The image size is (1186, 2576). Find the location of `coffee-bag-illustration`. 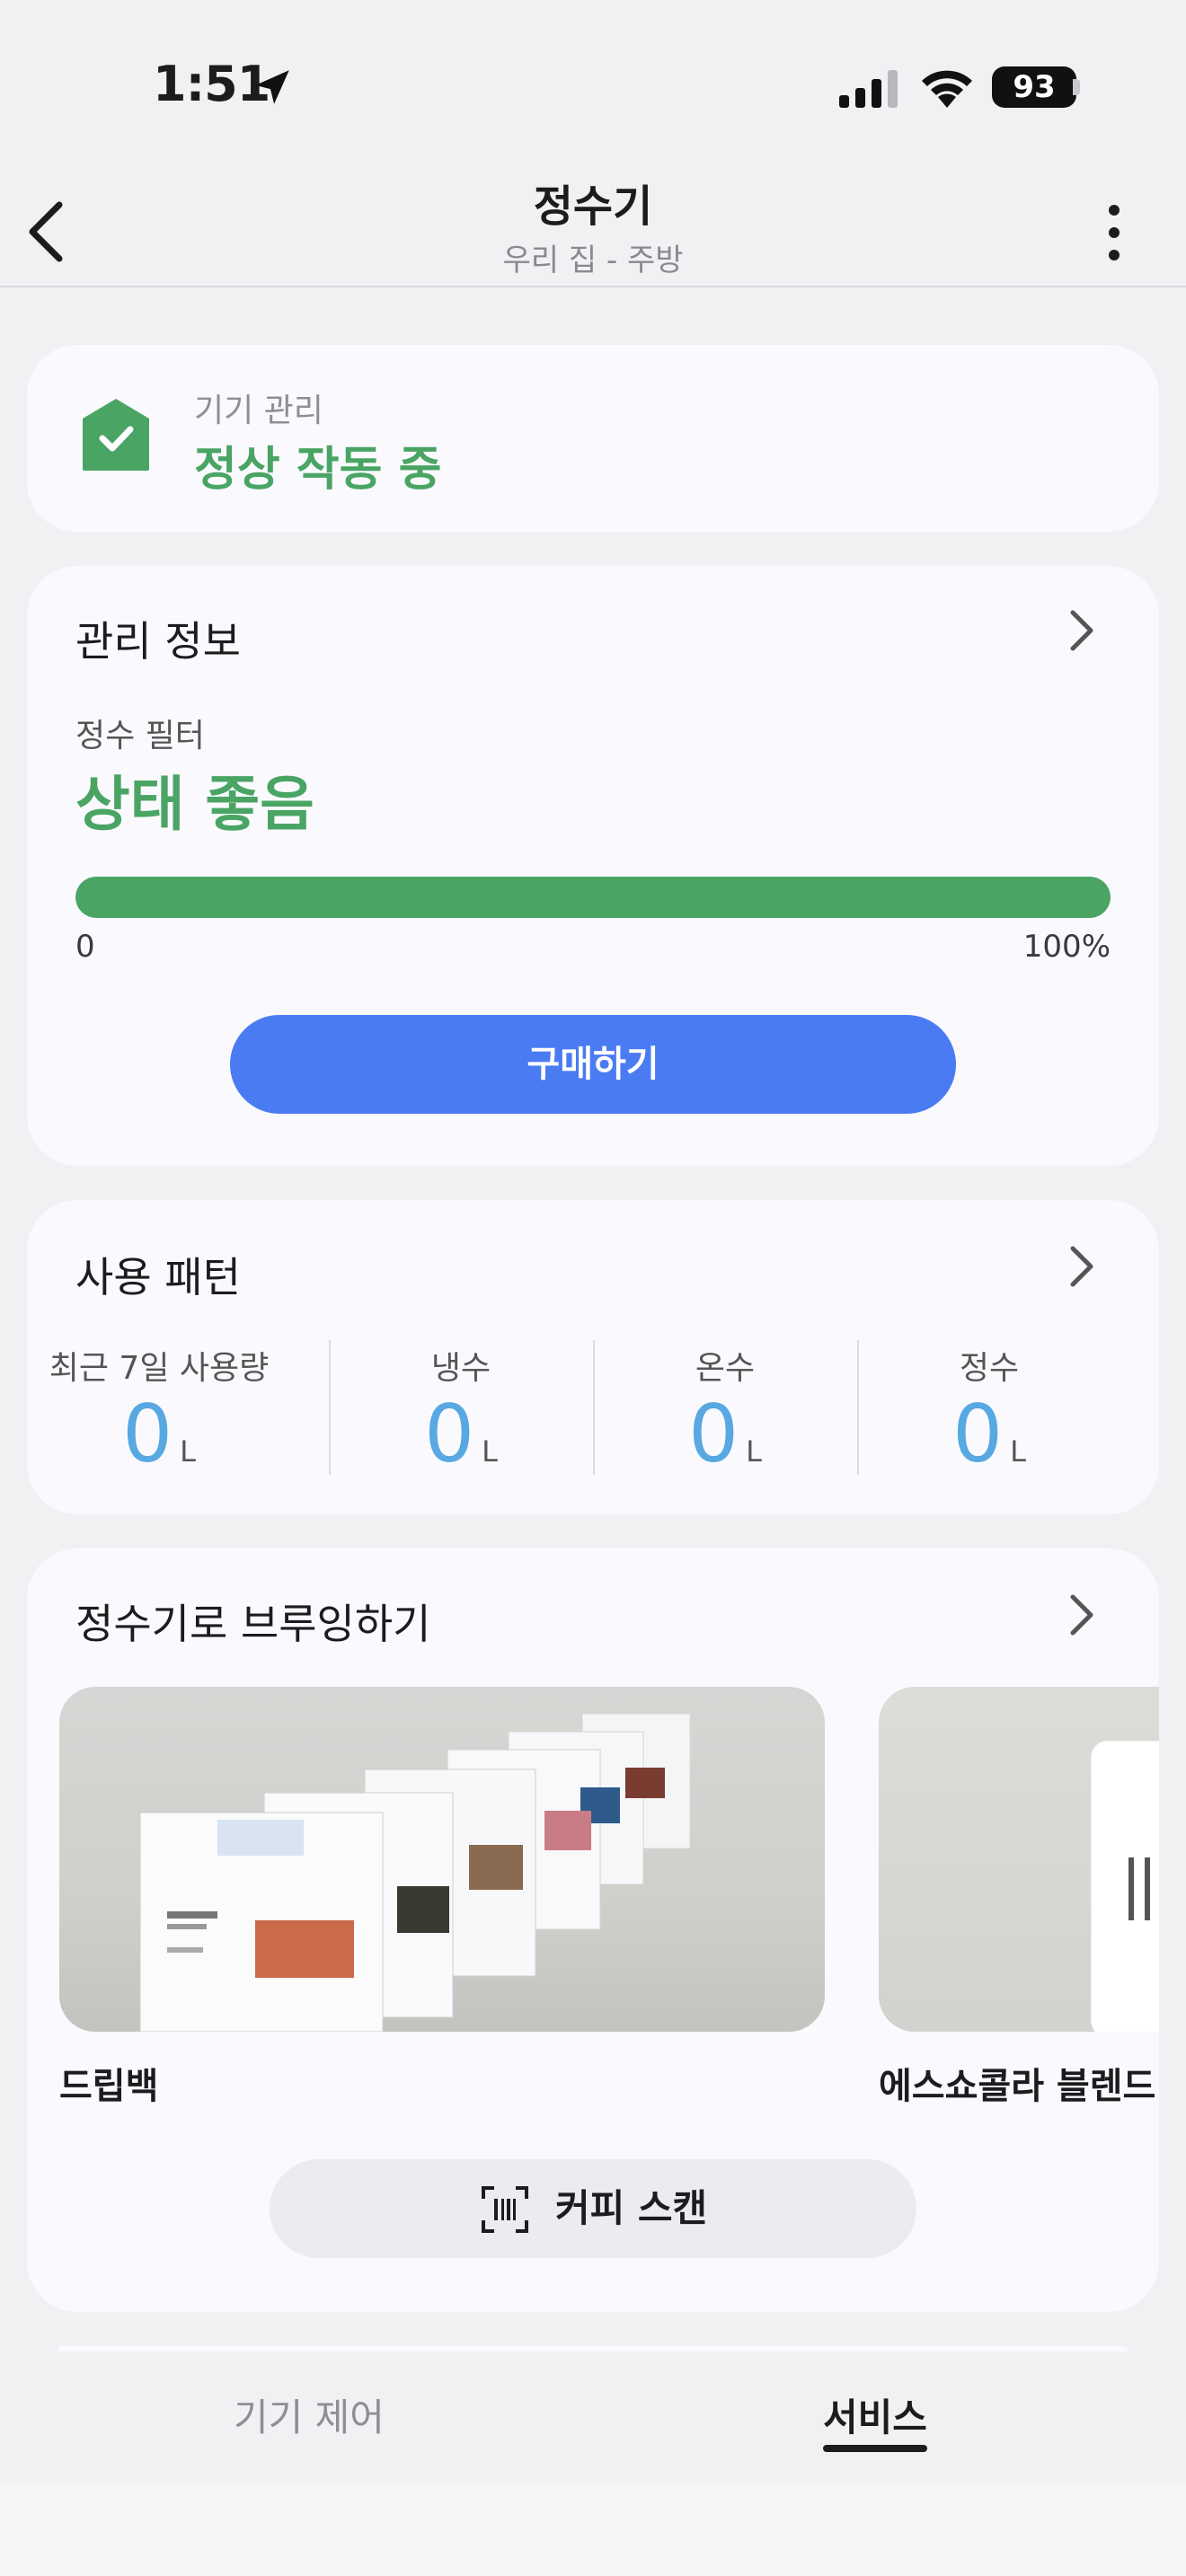

coffee-bag-illustration is located at coordinates (1124, 1886).